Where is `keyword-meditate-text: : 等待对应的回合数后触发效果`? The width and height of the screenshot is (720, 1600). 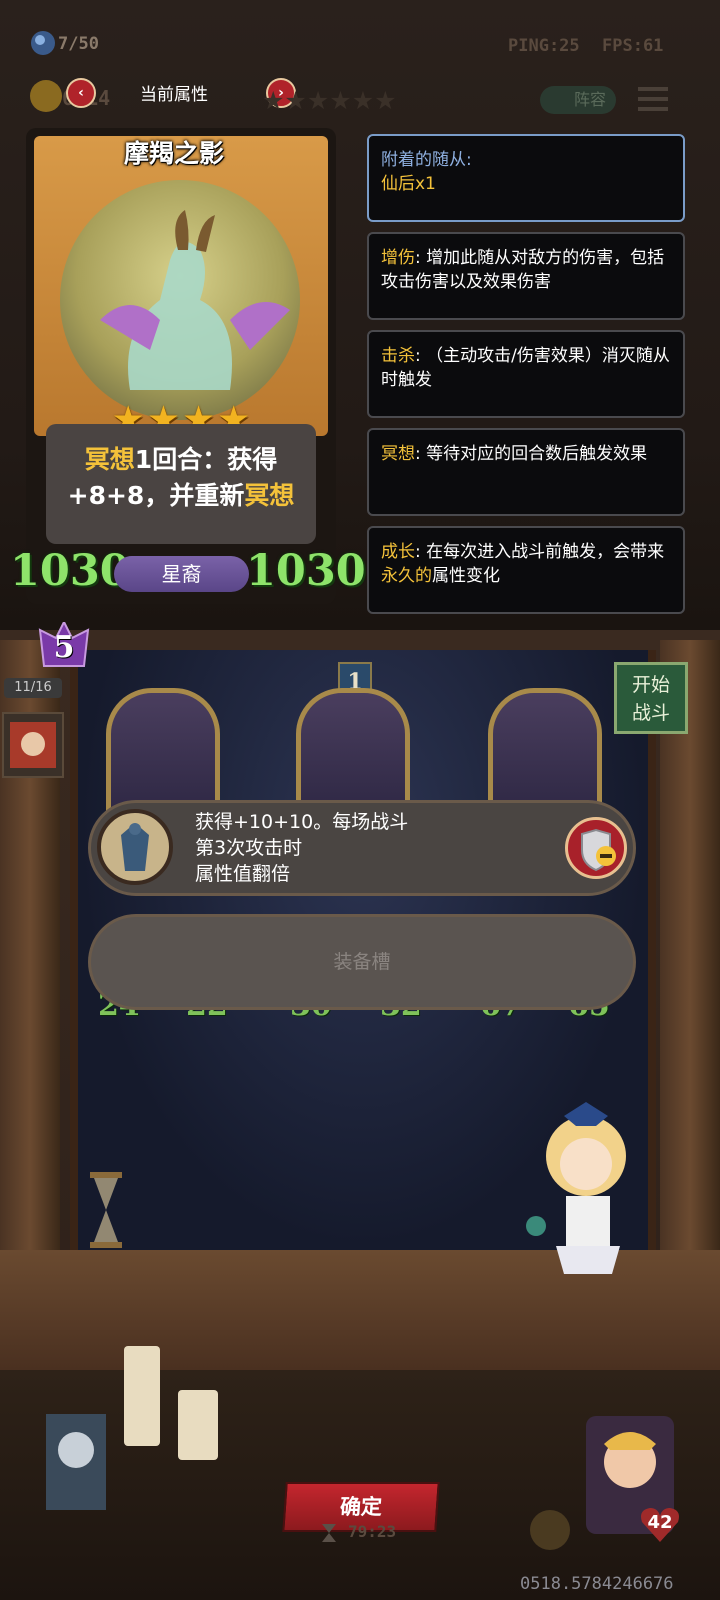
keyword-meditate-text: : 等待对应的回合数后触发效果 is located at coordinates (531, 454).